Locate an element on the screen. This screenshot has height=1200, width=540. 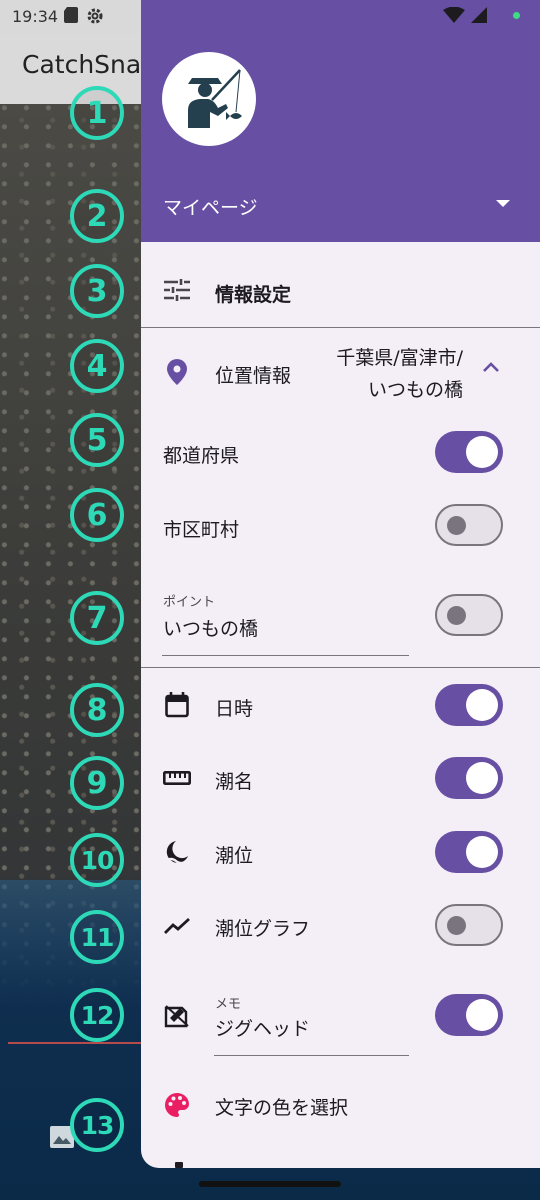
location-label: 位置情報 is located at coordinates (253, 376).